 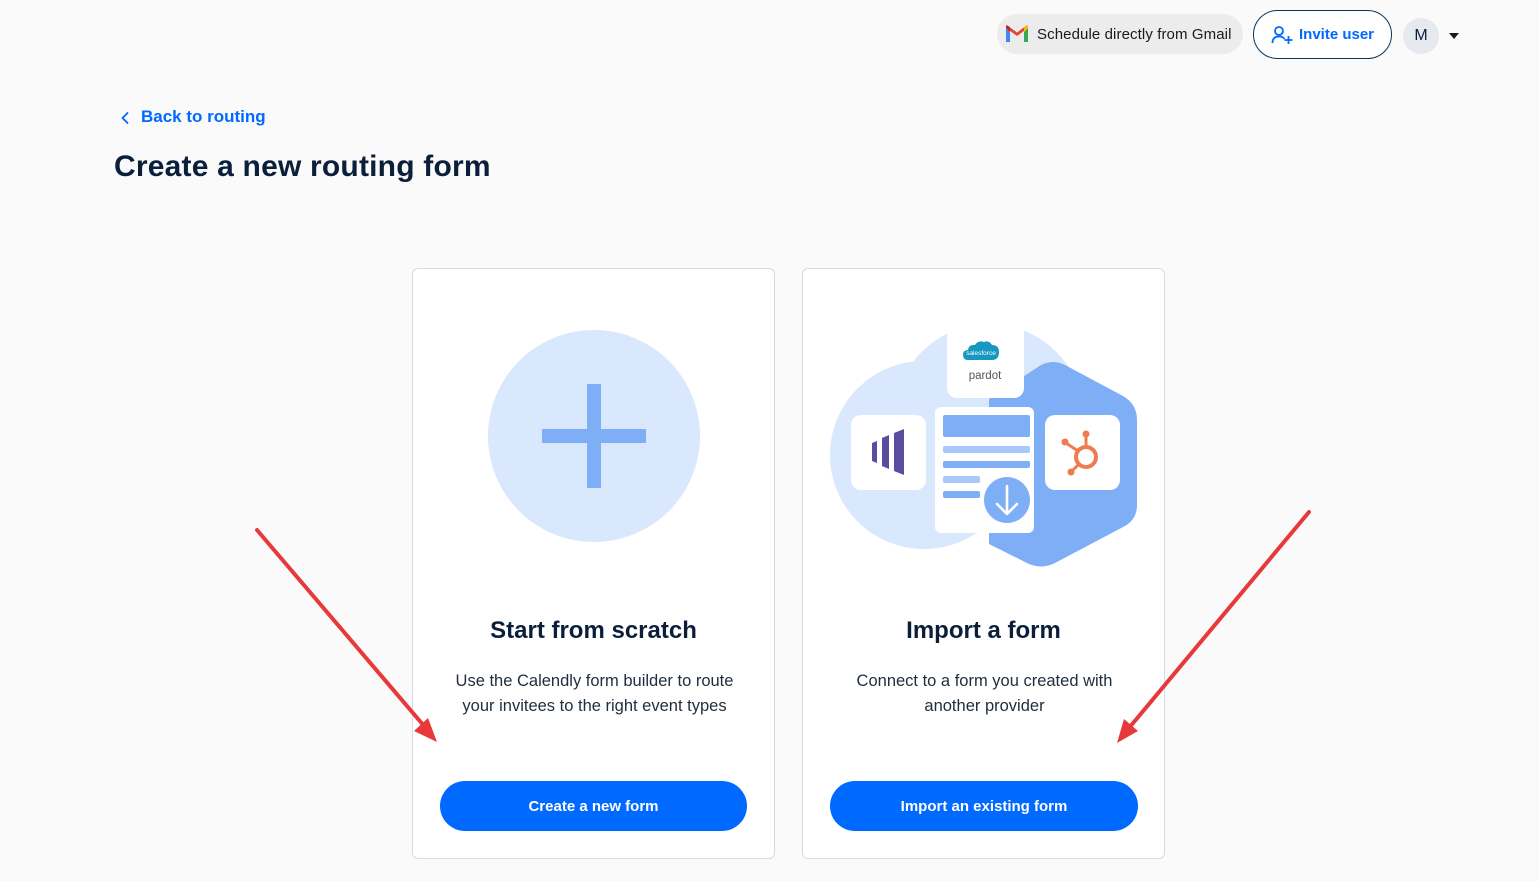 I want to click on add-user-icon, so click(x=1282, y=34).